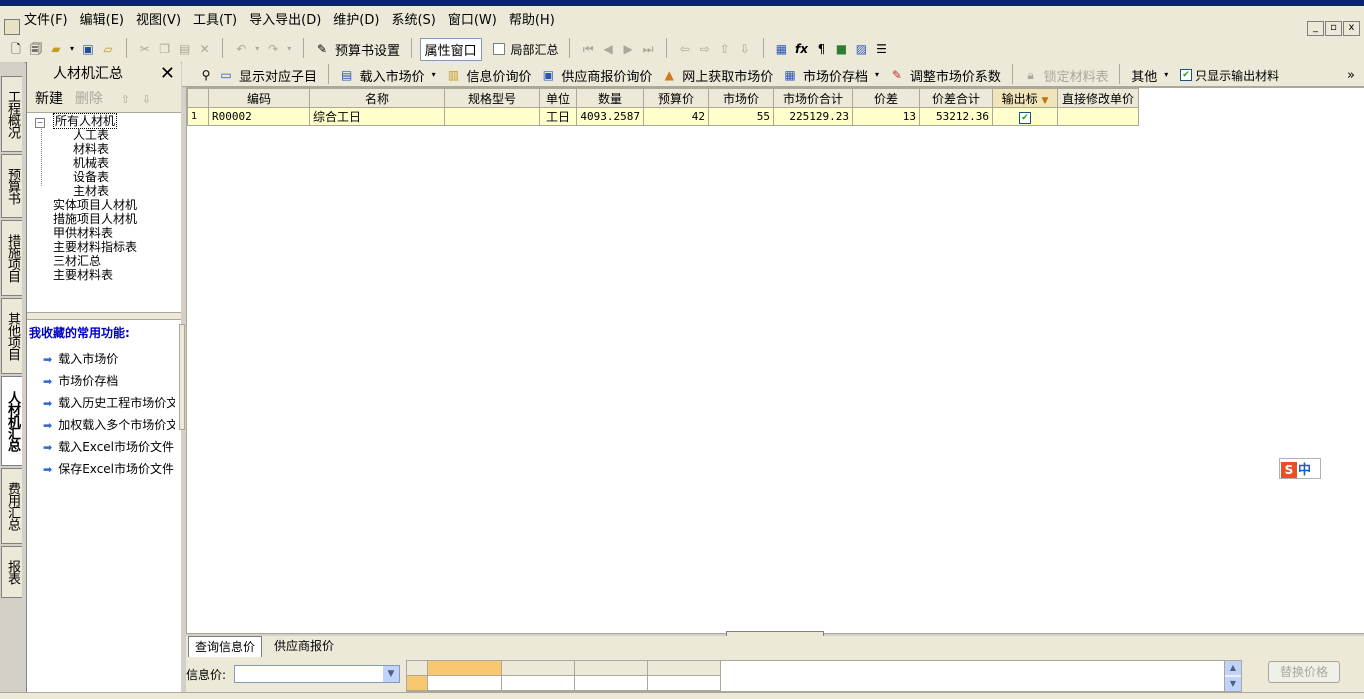 The width and height of the screenshot is (1364, 699). Describe the element at coordinates (886, 116) in the screenshot. I see `cell-price-diff: 13` at that location.